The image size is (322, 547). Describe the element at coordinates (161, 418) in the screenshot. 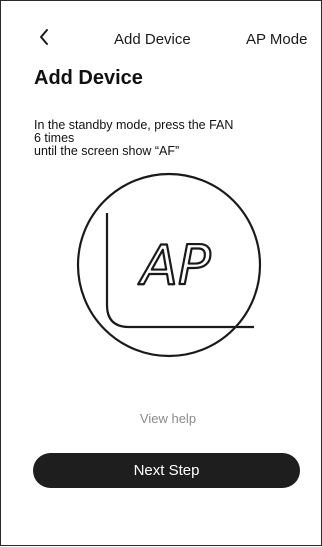

I see `view-help-link: View help` at that location.